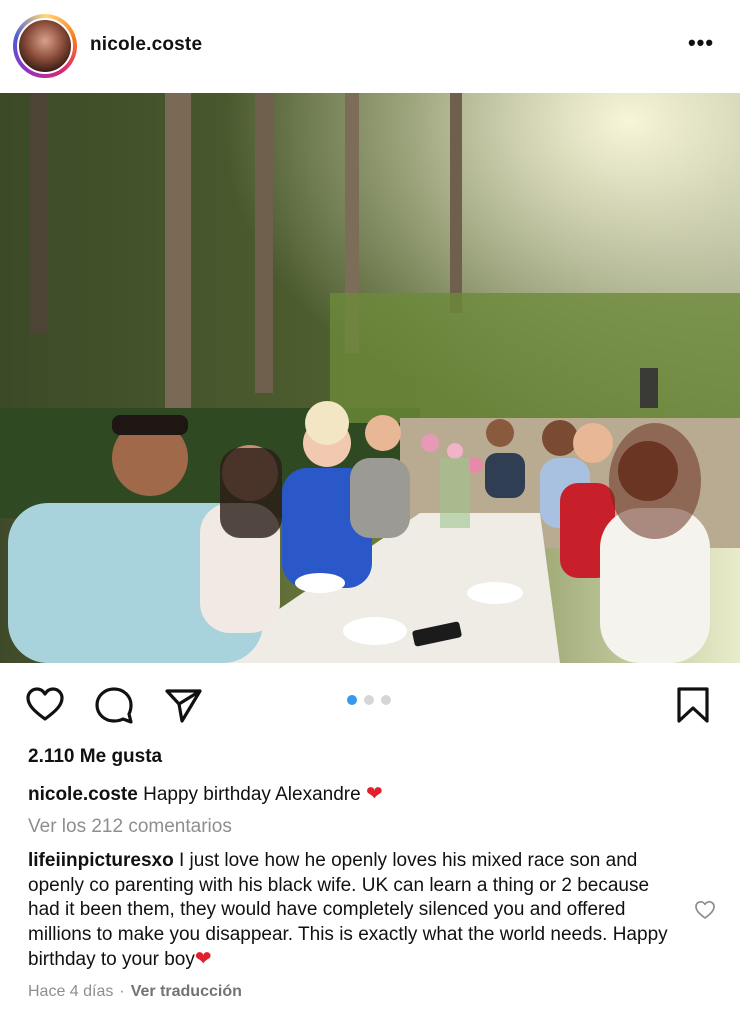 The image size is (740, 1024). I want to click on post-caption: nicole.coste Happy birthday Alexandre ❤, so click(205, 793).